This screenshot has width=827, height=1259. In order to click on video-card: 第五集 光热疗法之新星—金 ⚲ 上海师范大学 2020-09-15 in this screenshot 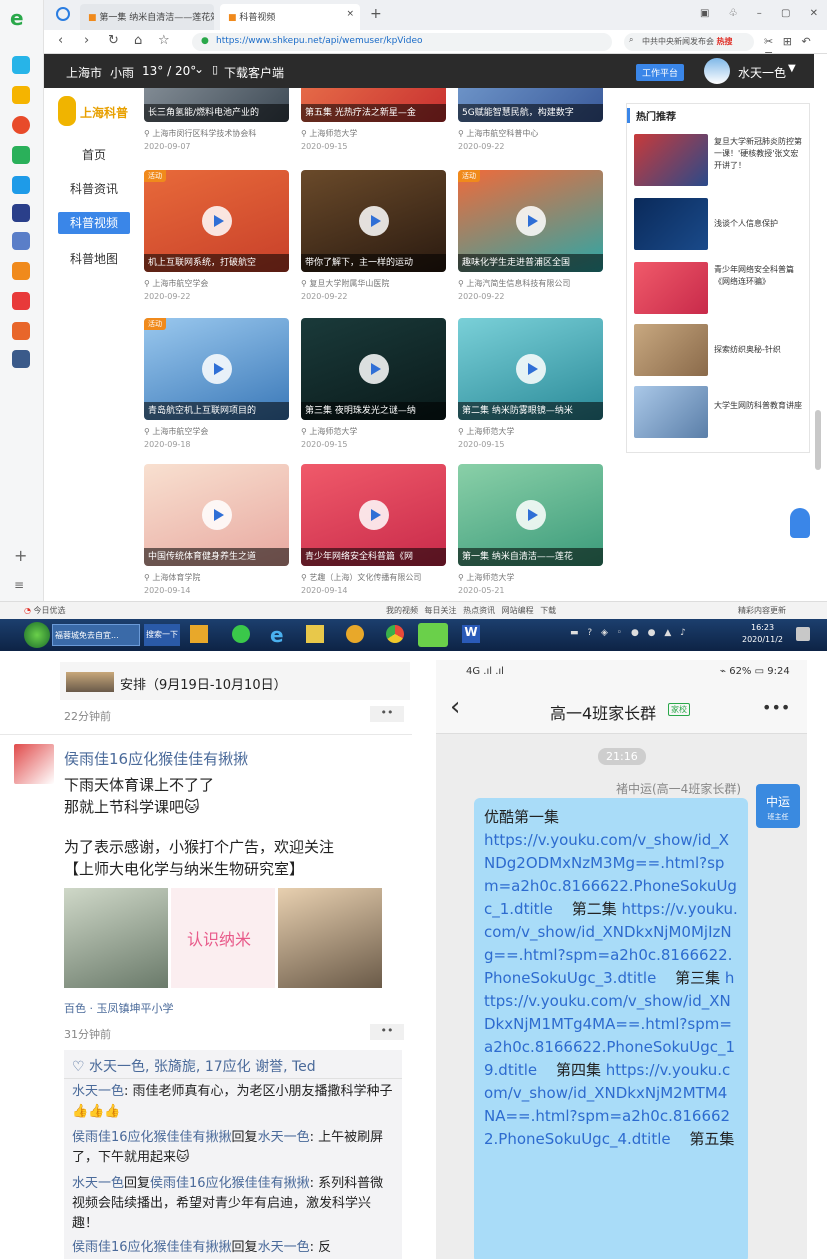, I will do `click(373, 119)`.